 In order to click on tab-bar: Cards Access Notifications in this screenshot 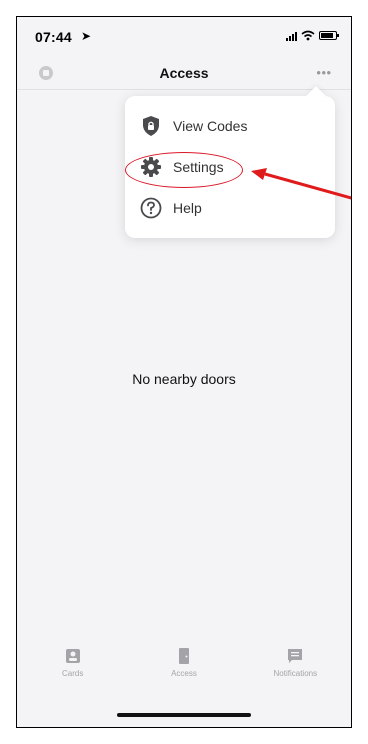, I will do `click(184, 671)`.